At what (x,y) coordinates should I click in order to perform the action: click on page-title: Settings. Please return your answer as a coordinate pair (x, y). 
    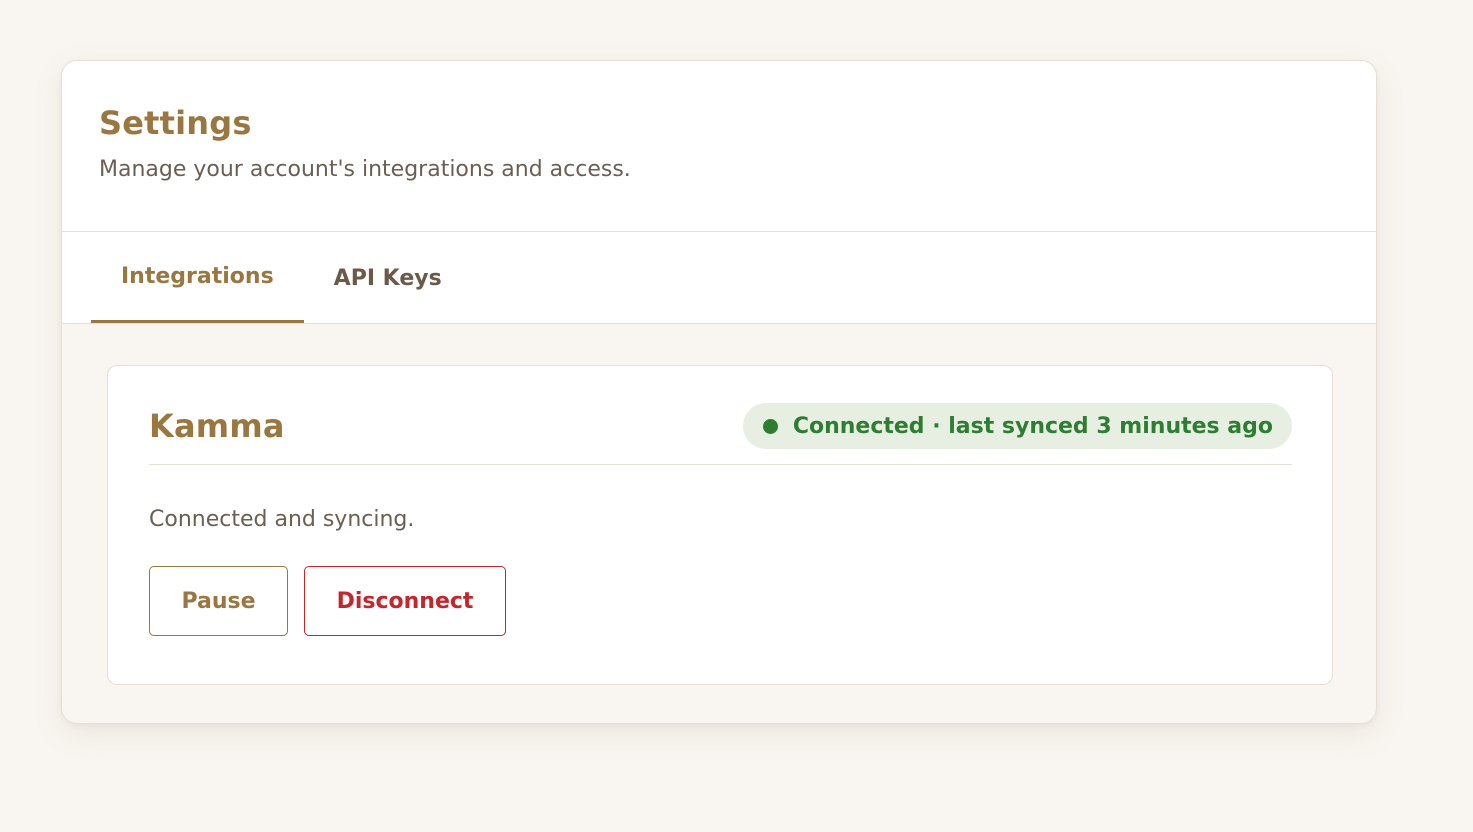
    Looking at the image, I should click on (175, 123).